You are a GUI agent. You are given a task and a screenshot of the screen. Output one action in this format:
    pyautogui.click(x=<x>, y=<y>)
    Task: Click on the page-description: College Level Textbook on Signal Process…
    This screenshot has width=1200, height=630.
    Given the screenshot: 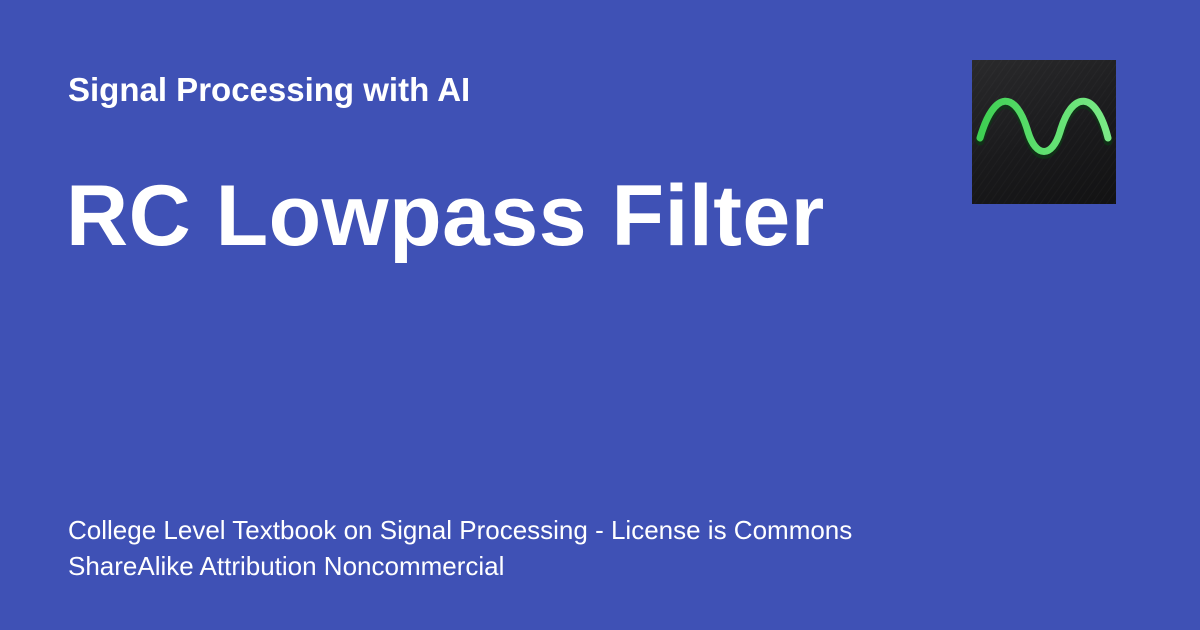 What is the action you would take?
    pyautogui.click(x=460, y=548)
    